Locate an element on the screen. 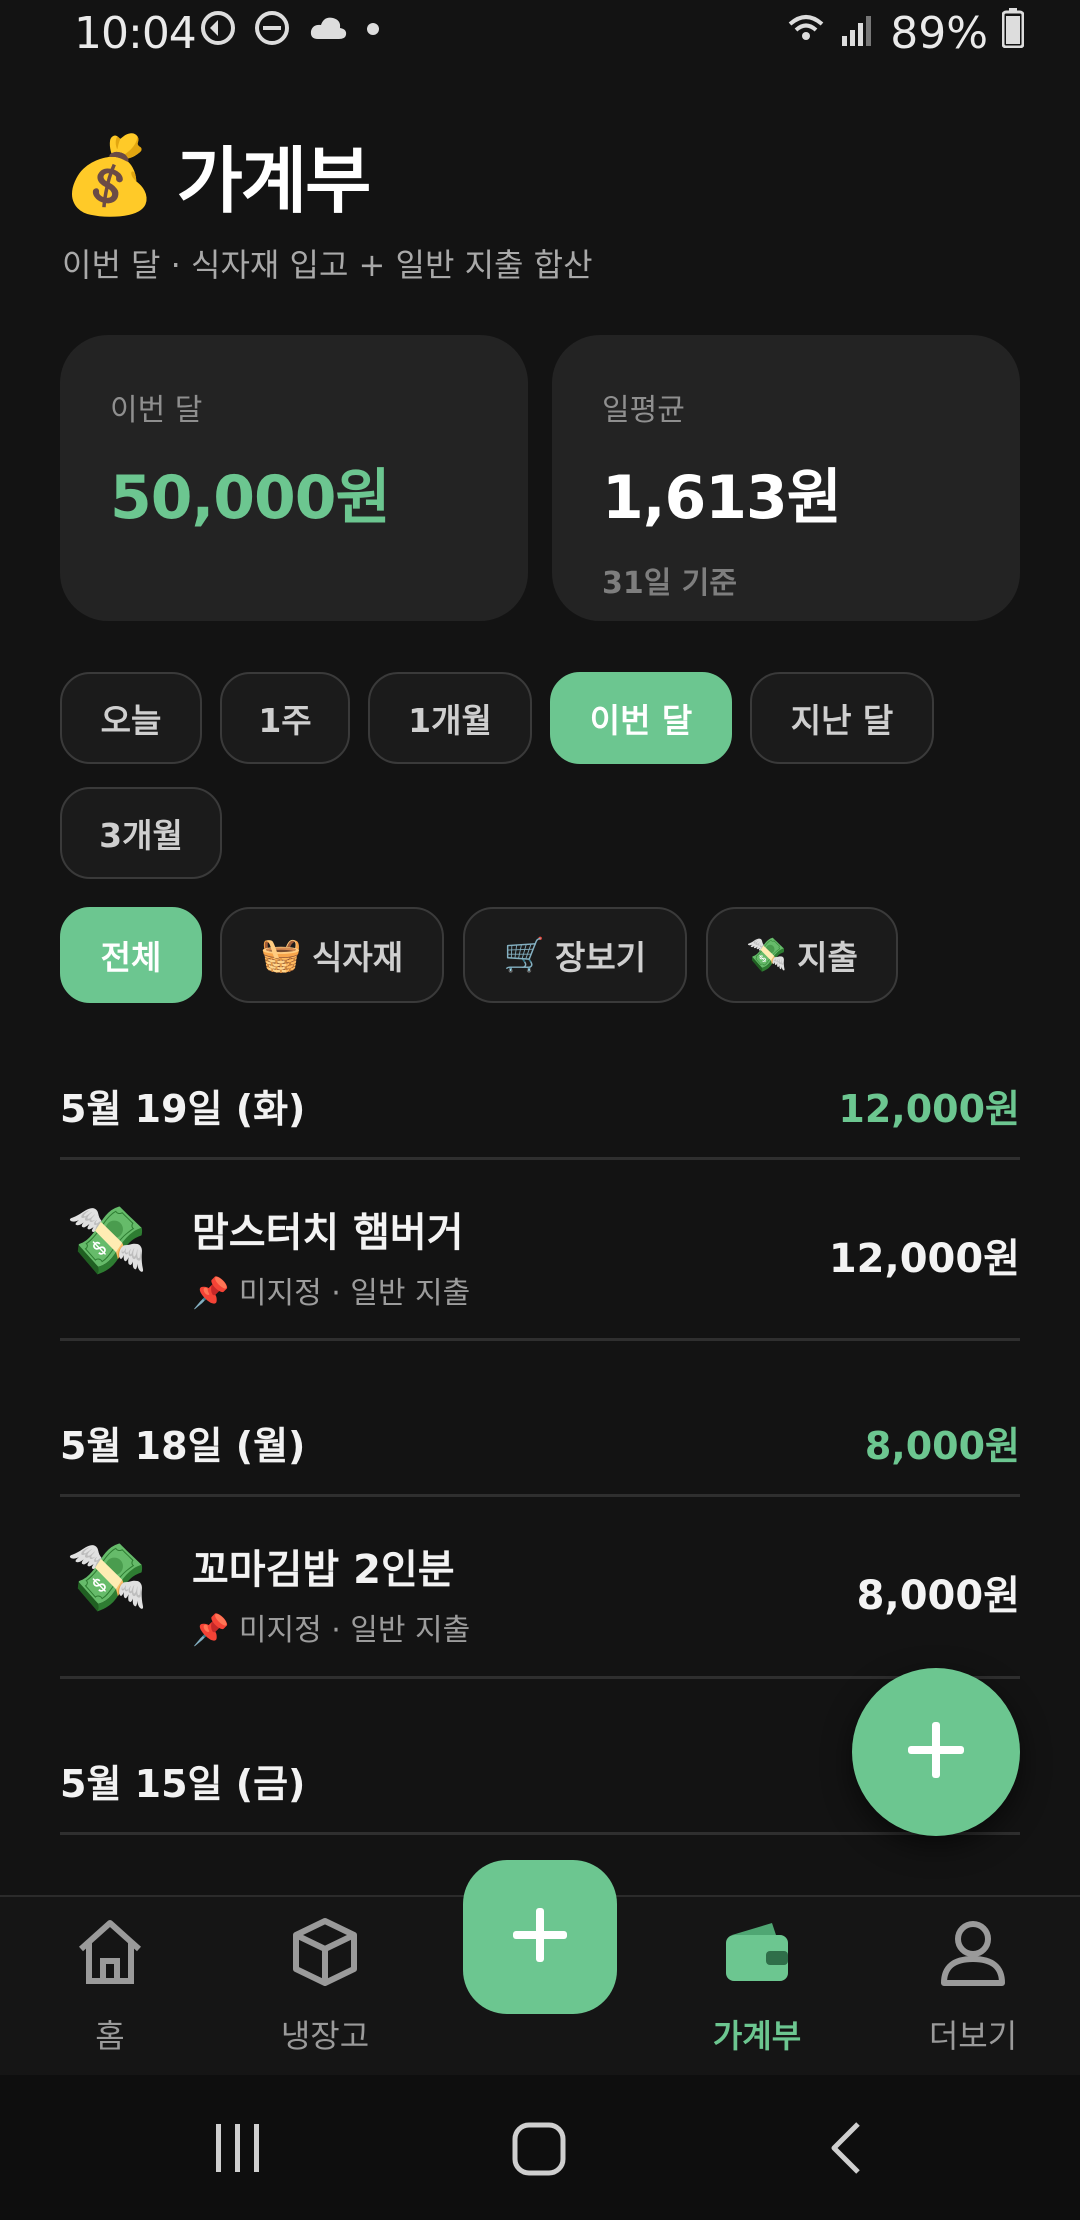 The image size is (1080, 2220). period-chip-last-month: 지난 달 is located at coordinates (842, 718).